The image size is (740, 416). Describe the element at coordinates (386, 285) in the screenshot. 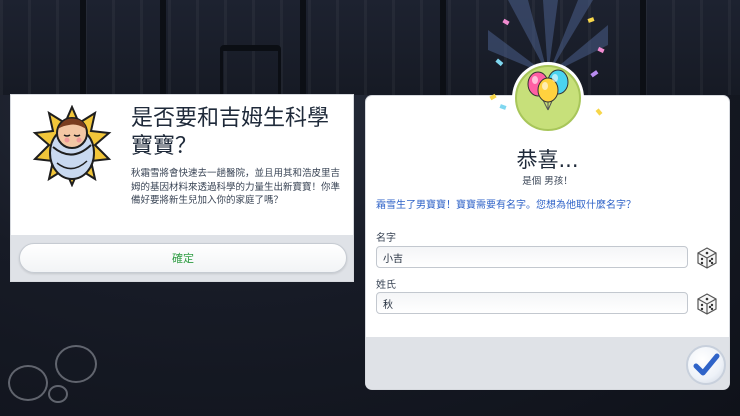

I see `last-name-label: 姓氏` at that location.